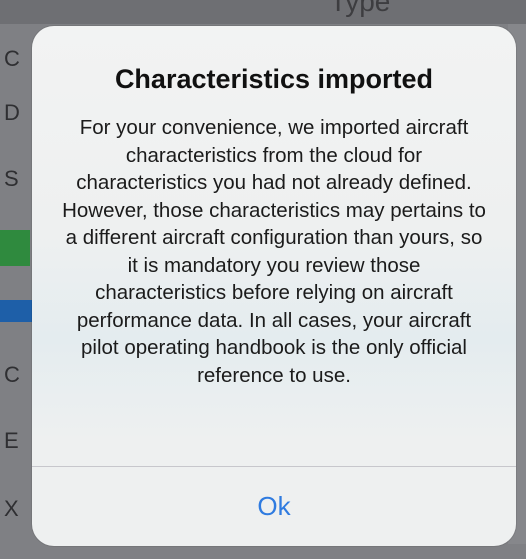 The width and height of the screenshot is (526, 559). Describe the element at coordinates (11, 508) in the screenshot. I see `background-row-letter: X` at that location.